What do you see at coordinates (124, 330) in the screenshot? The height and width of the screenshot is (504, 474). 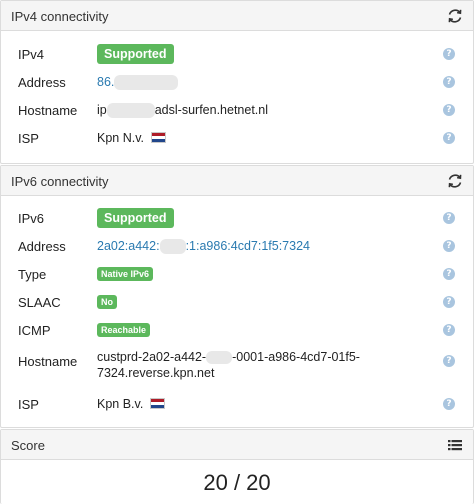 I see `icmp-reachable-badge: Reachable` at bounding box center [124, 330].